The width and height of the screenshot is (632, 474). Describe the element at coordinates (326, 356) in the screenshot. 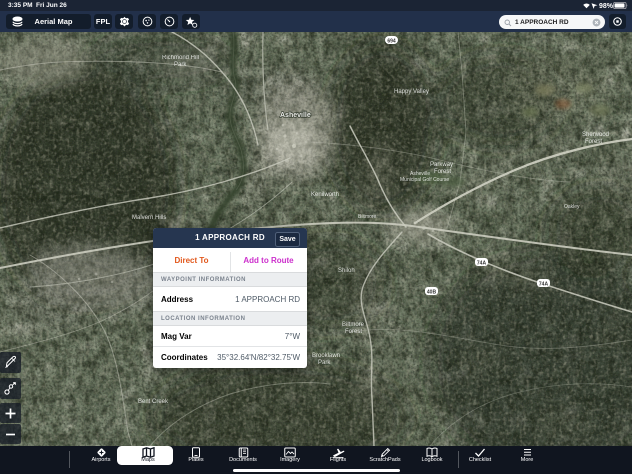

I see `svg-text: Brooklawn` at that location.